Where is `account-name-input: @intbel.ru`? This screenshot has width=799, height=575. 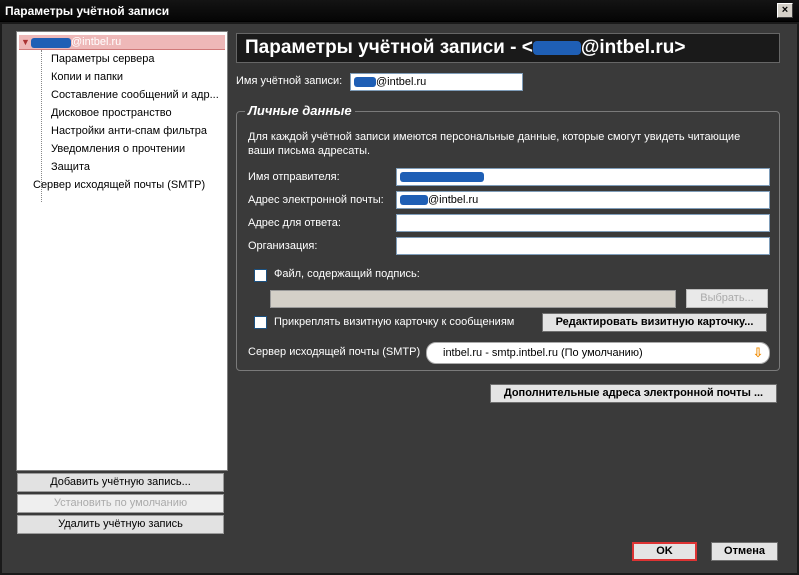 account-name-input: @intbel.ru is located at coordinates (436, 82).